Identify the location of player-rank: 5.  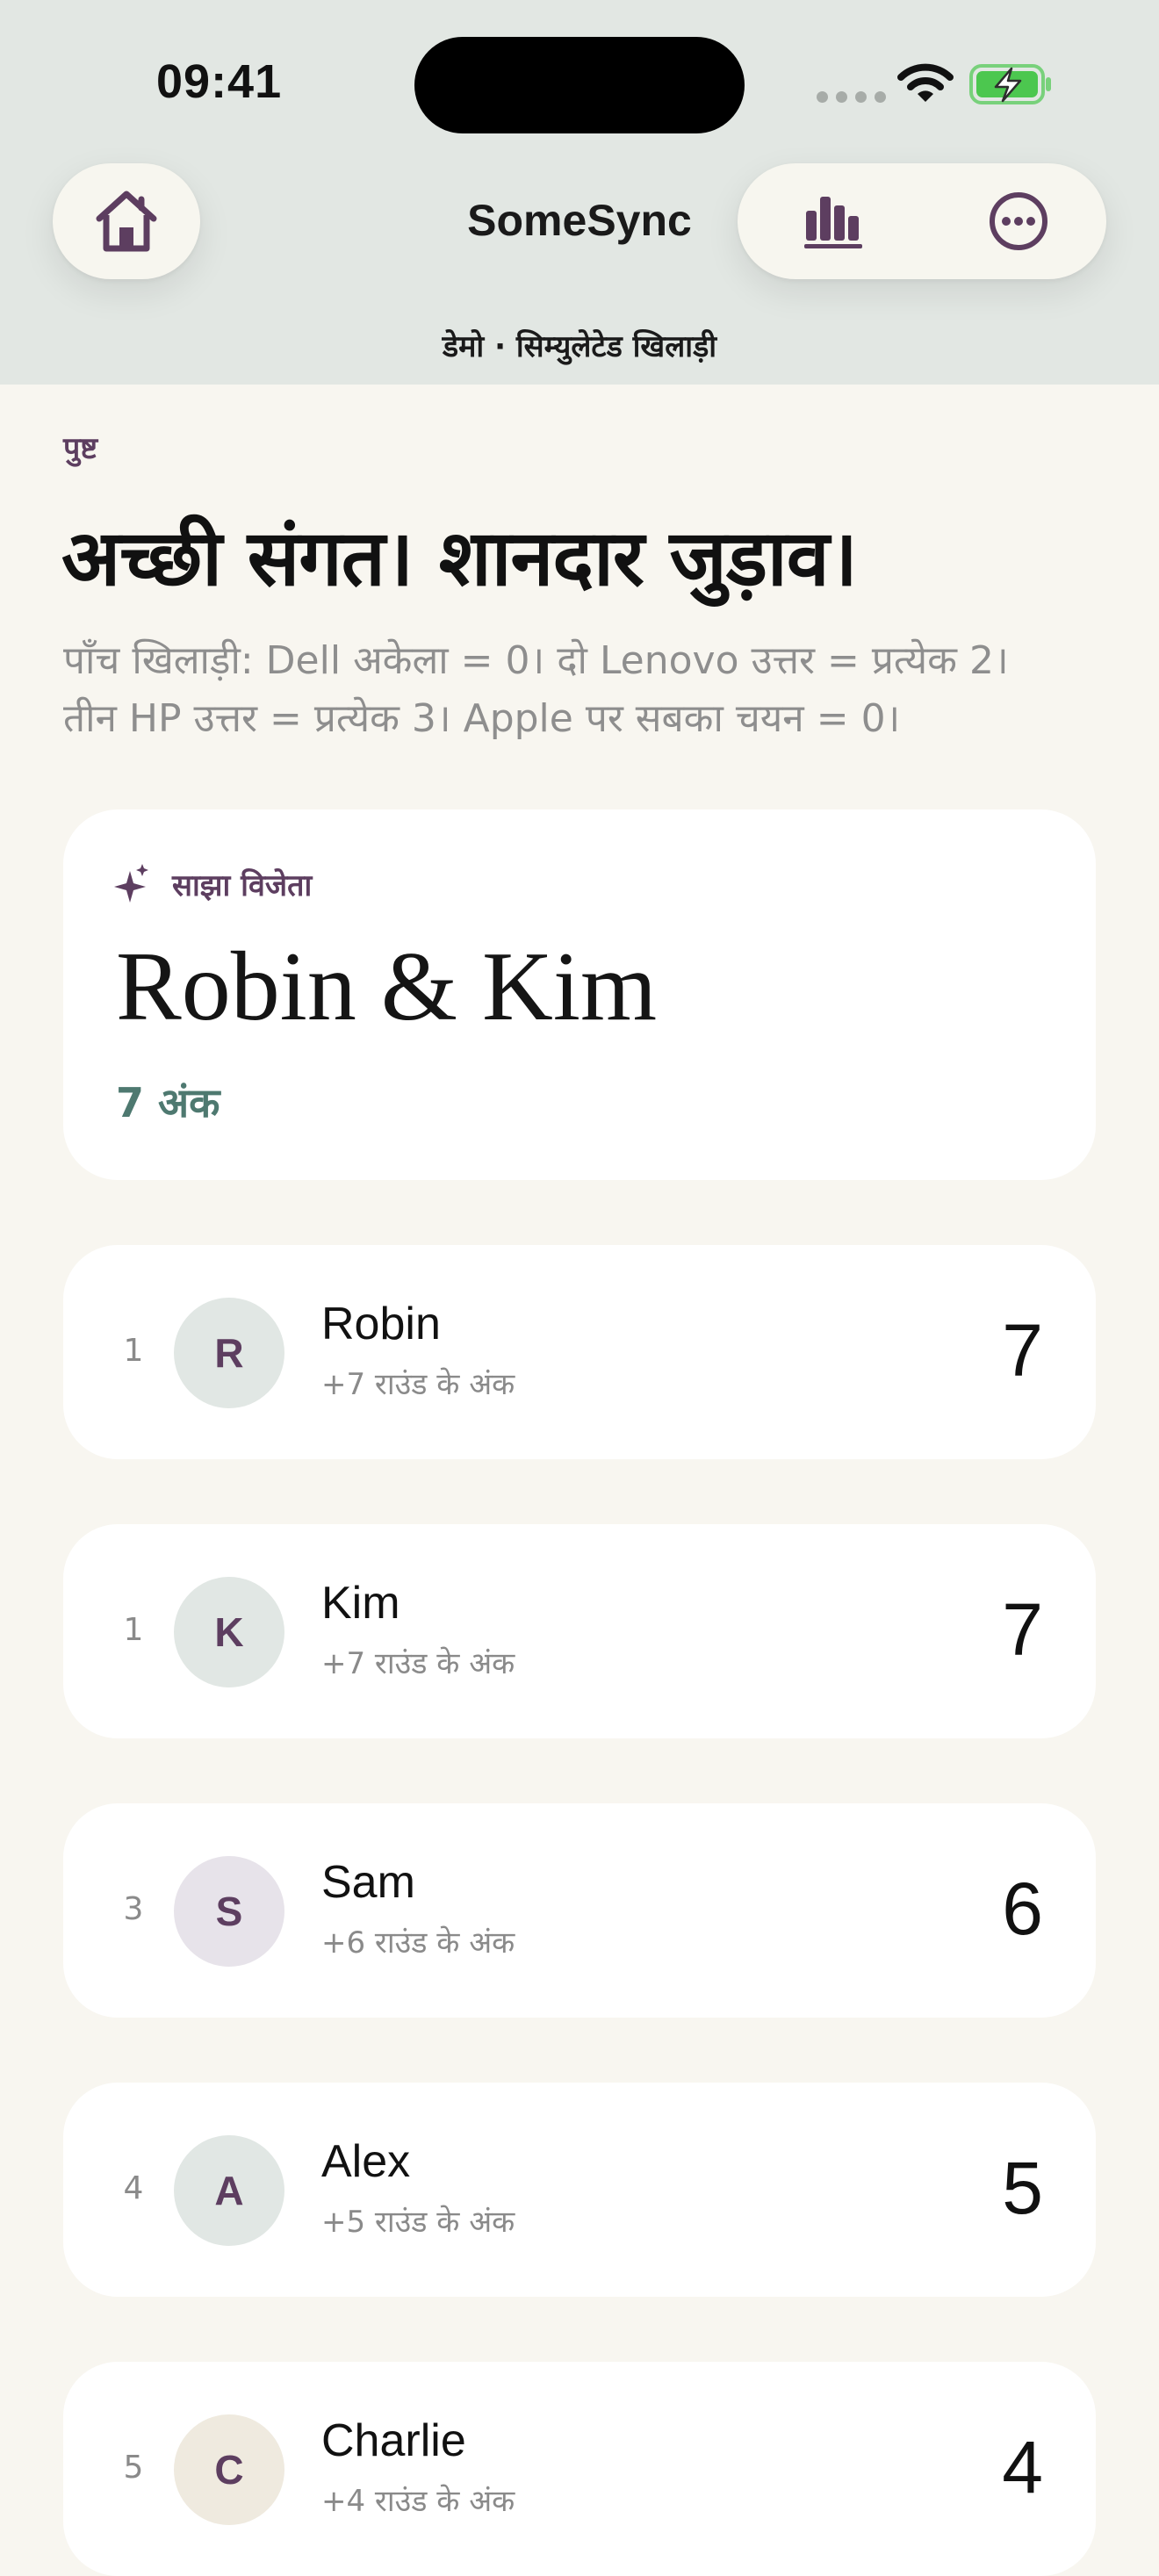
(133, 2468).